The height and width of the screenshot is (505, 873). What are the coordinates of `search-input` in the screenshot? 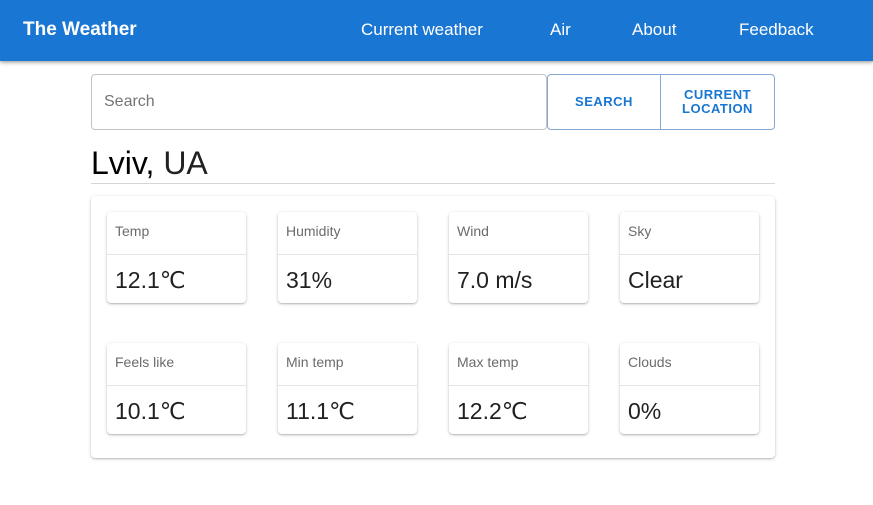 It's located at (319, 102).